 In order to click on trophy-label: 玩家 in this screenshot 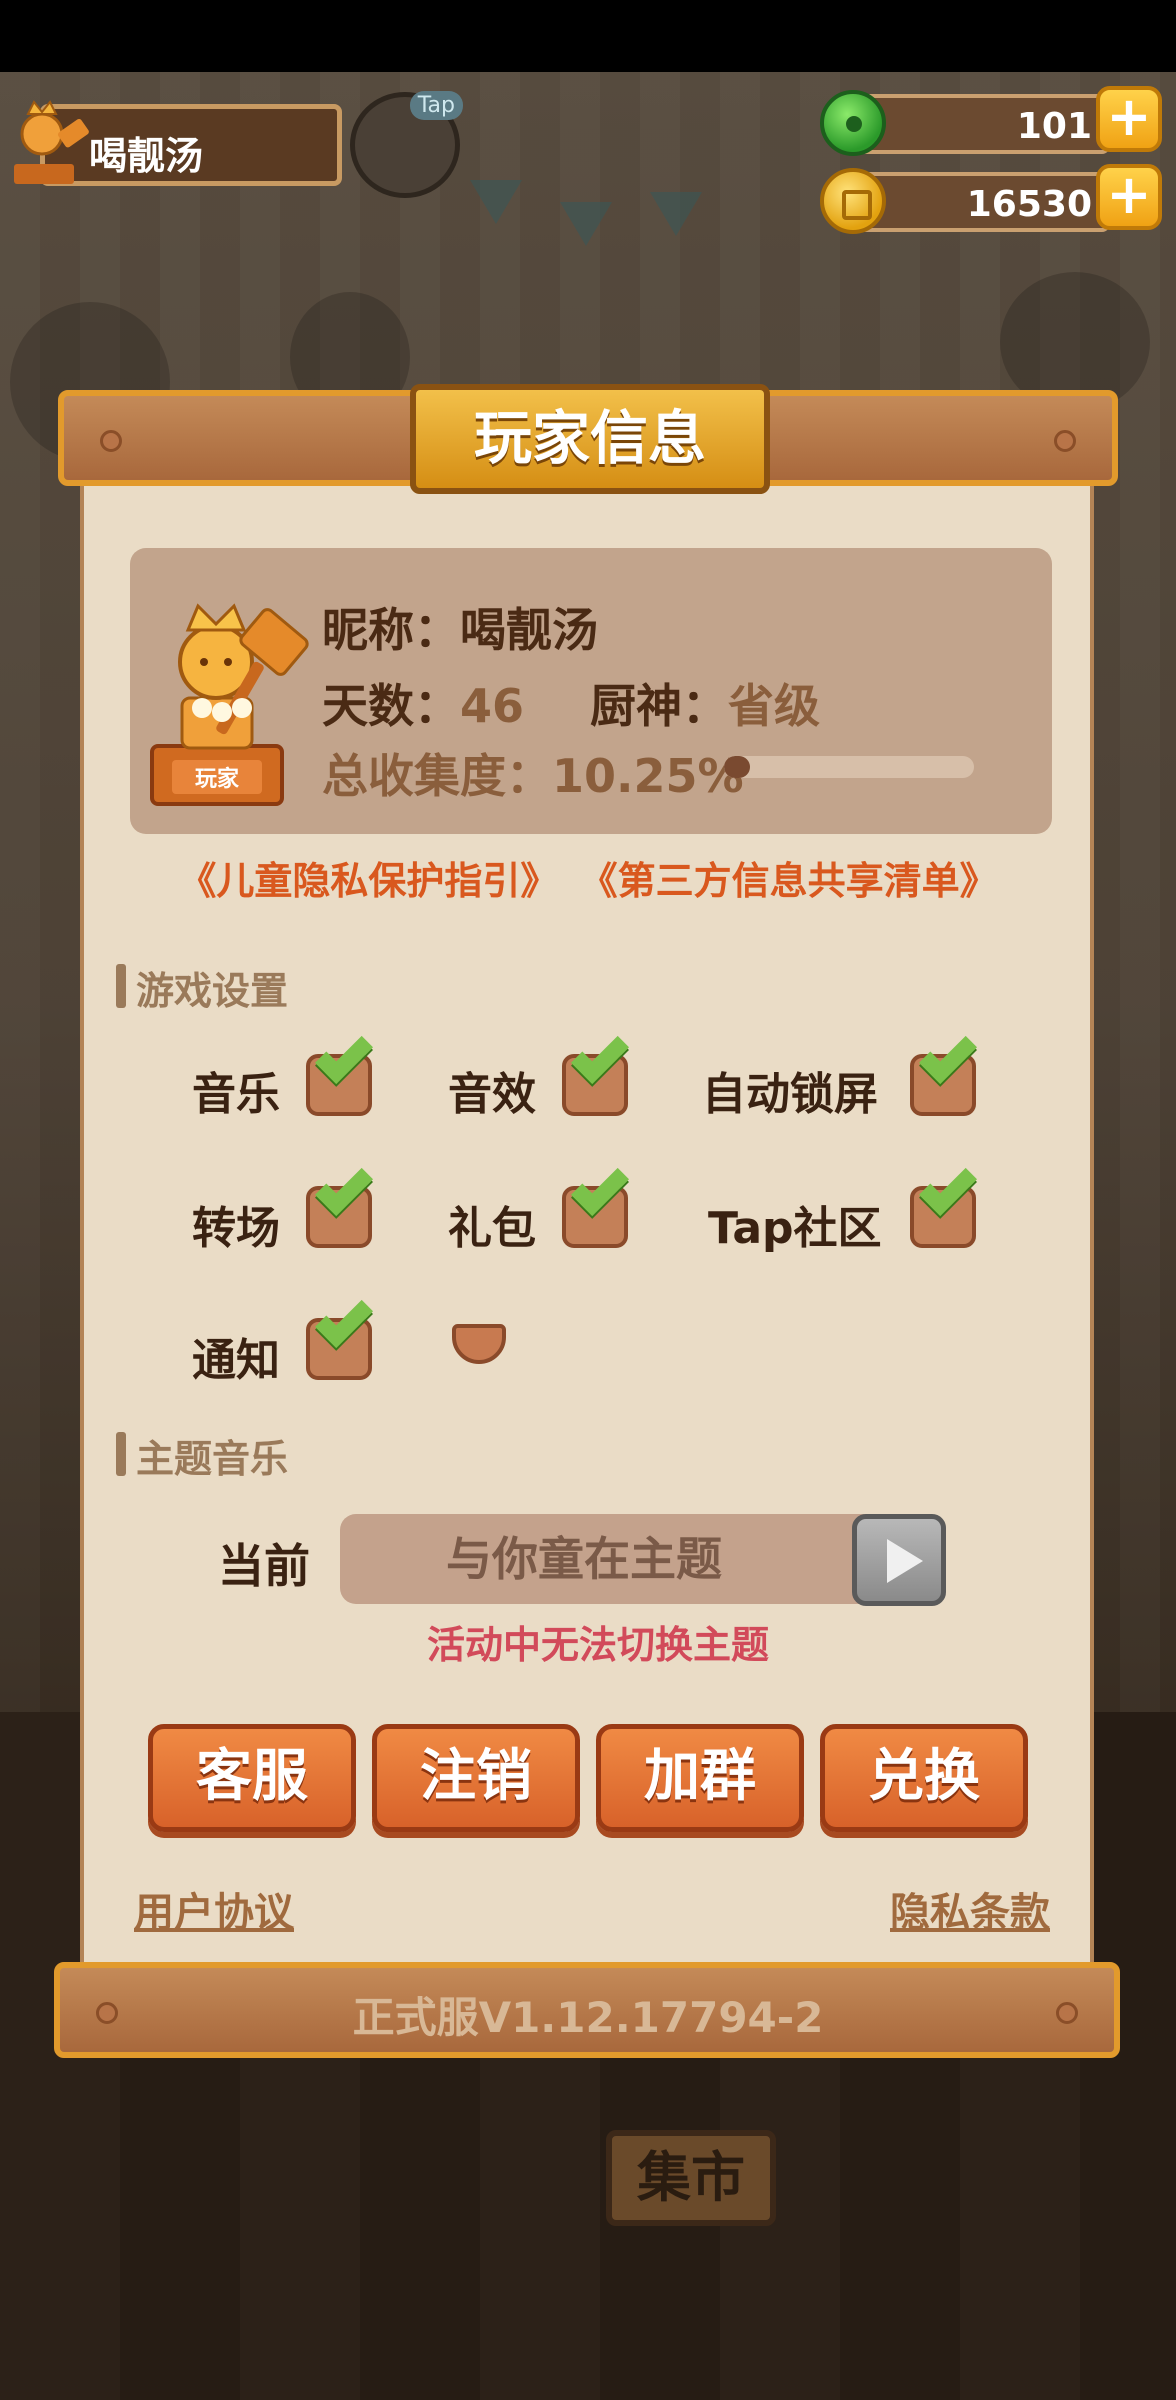, I will do `click(217, 779)`.